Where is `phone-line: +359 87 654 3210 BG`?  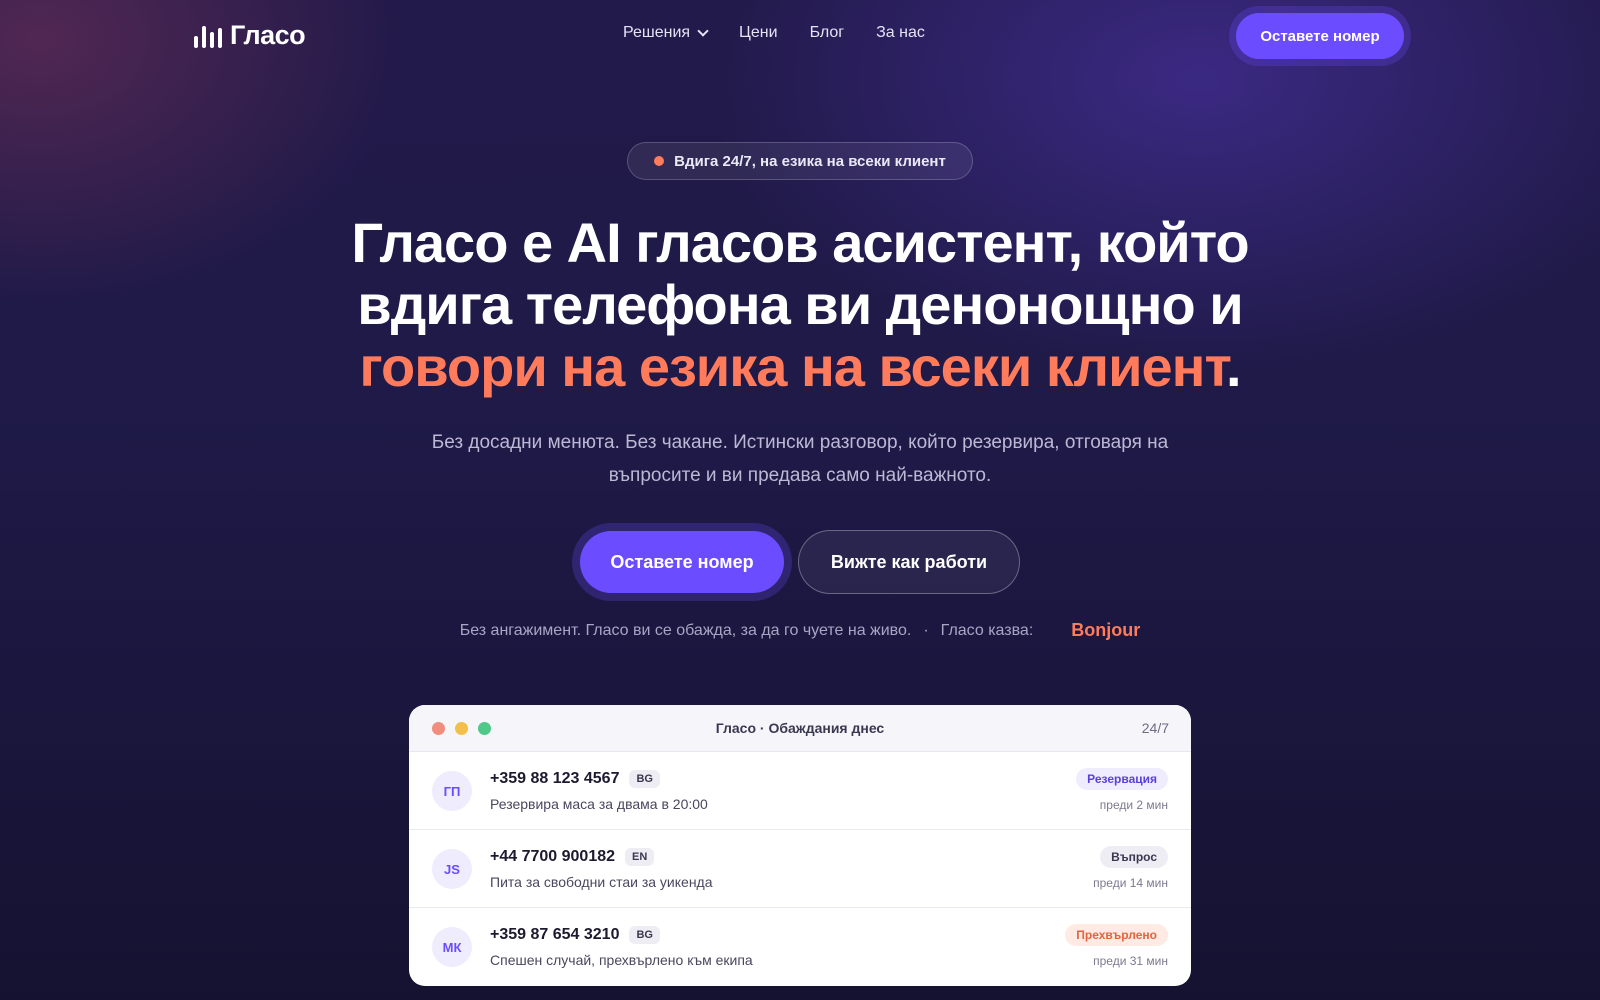
phone-line: +359 87 654 3210 BG is located at coordinates (575, 935).